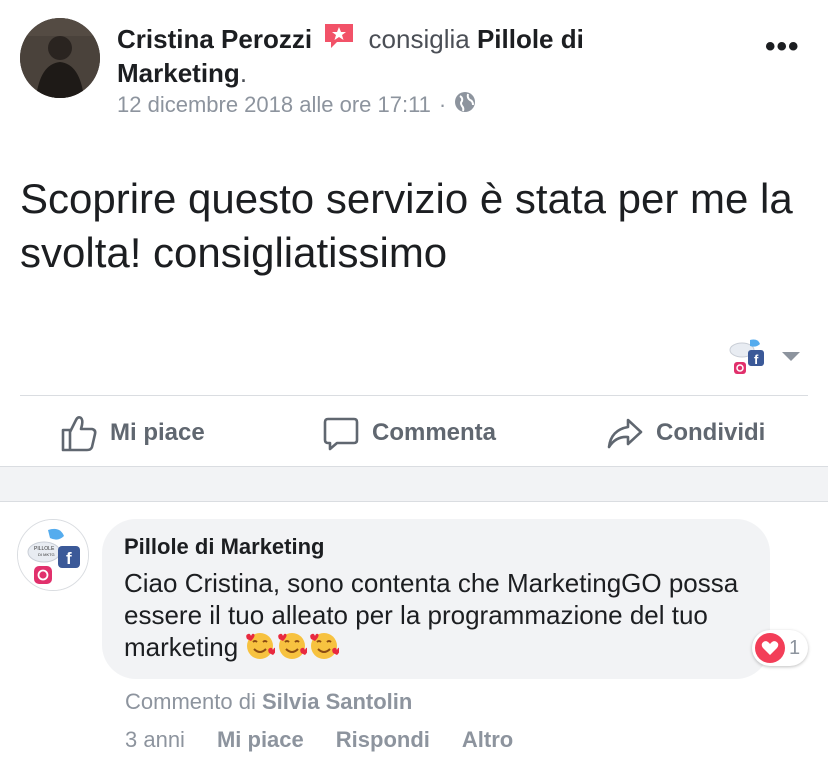 This screenshot has width=828, height=773. I want to click on share-arrow-icon, so click(625, 433).